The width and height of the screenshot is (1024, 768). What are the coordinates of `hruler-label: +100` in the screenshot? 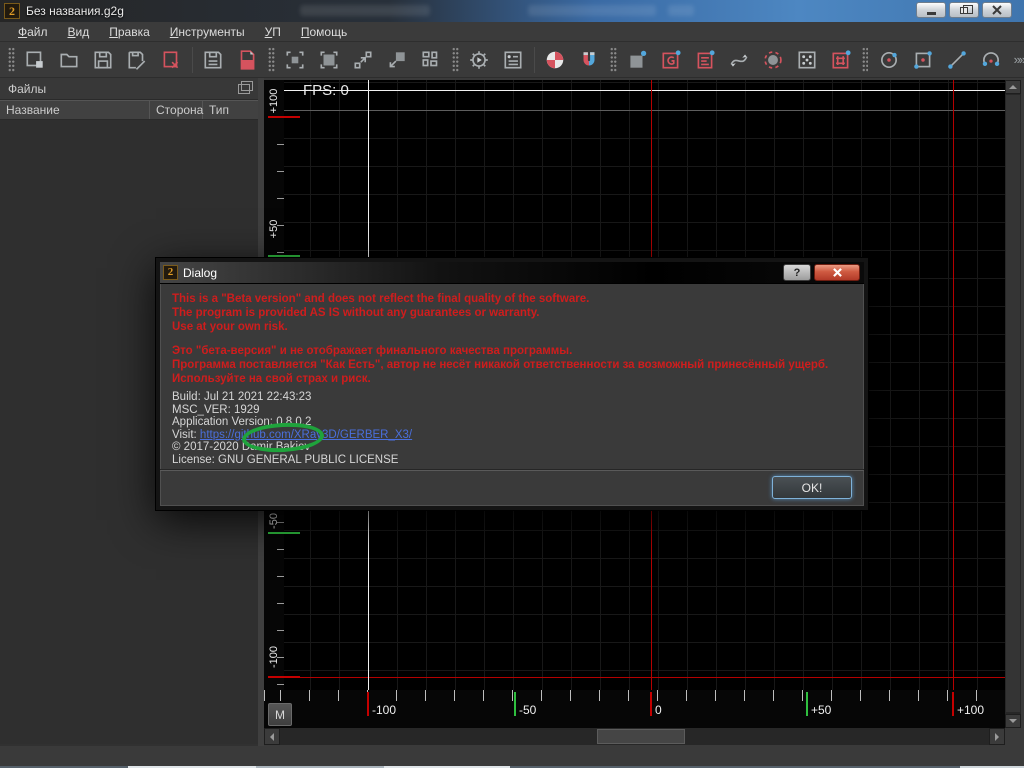 It's located at (971, 710).